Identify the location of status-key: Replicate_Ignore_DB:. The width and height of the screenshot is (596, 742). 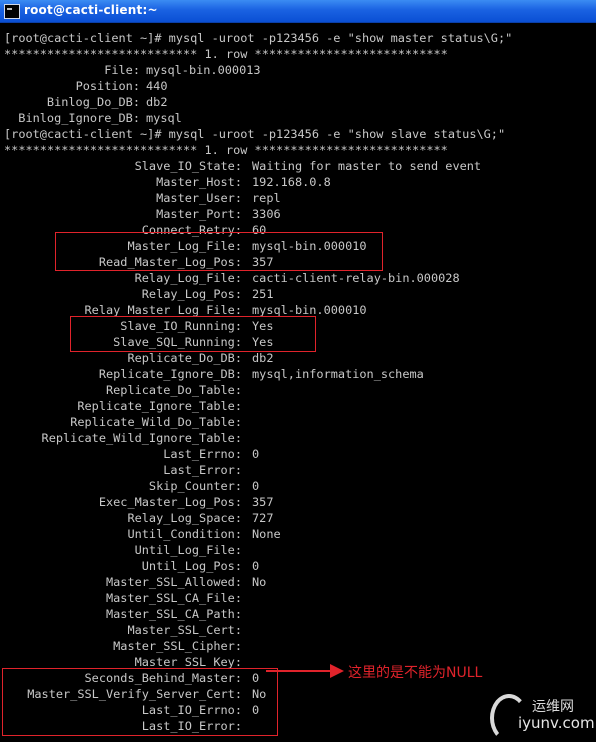
(170, 374).